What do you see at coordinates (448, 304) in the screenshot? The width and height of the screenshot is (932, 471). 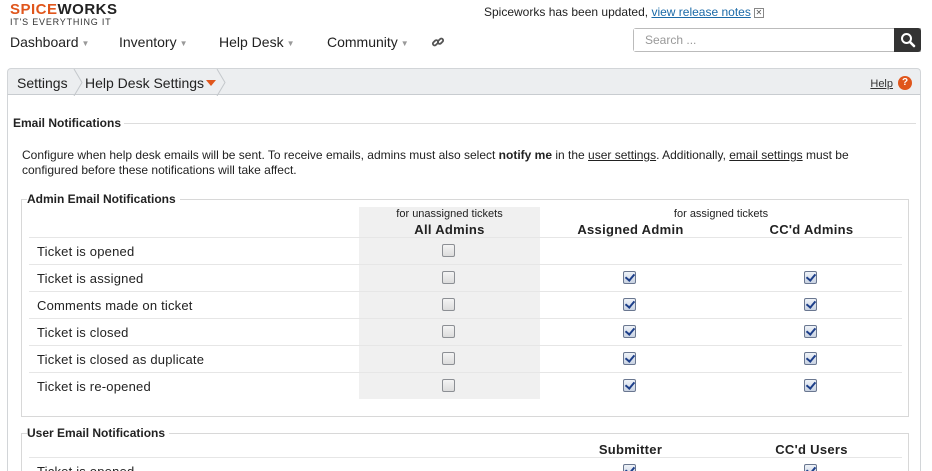 I see `checkbox-all-admins-comments-made-on-ticket` at bounding box center [448, 304].